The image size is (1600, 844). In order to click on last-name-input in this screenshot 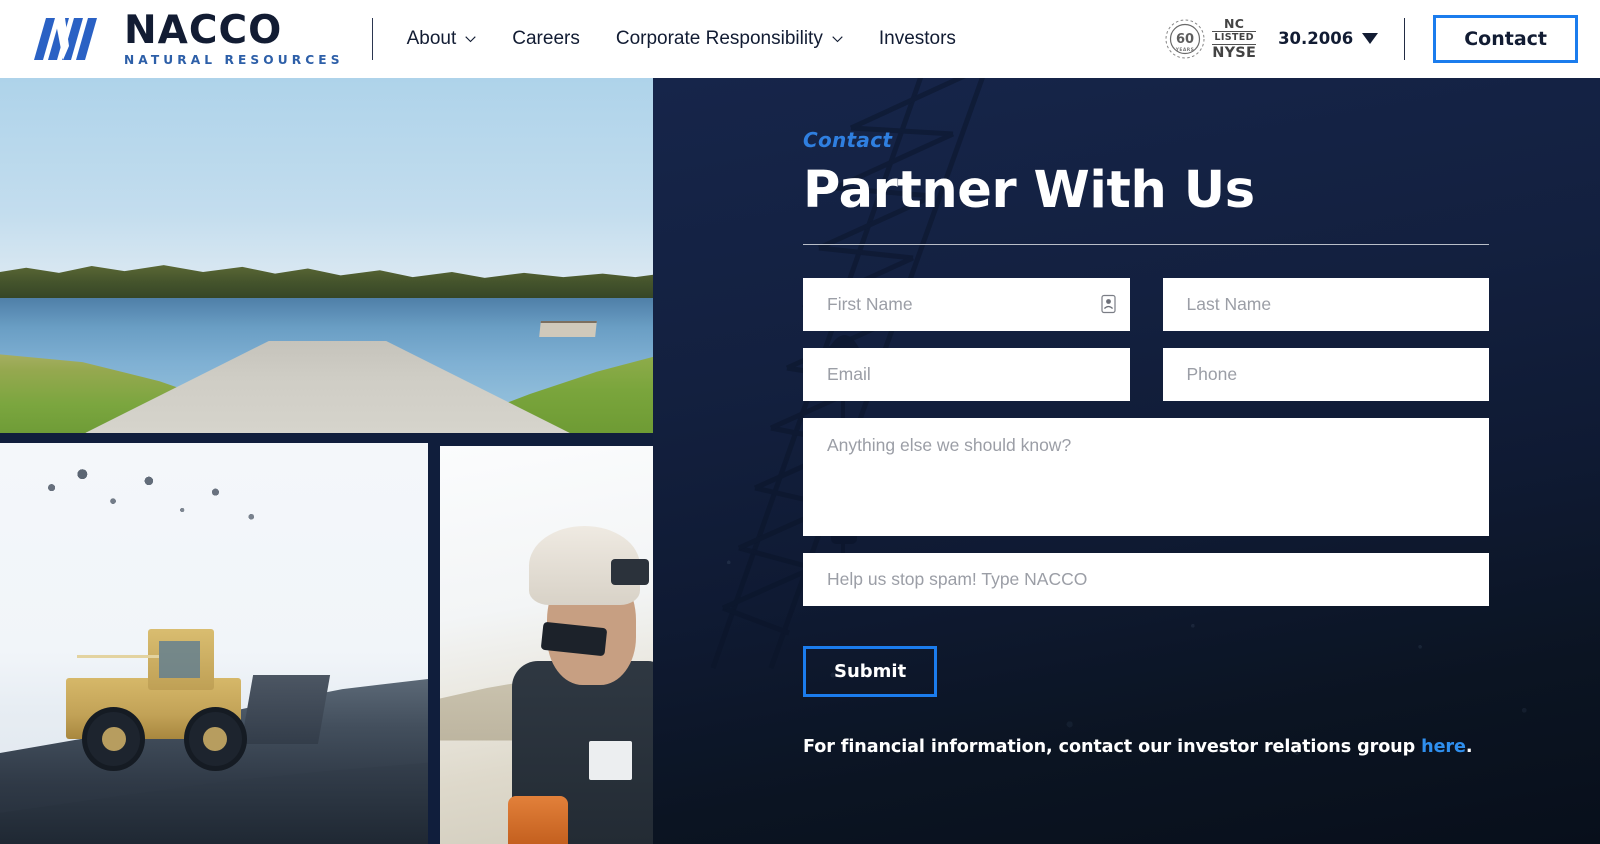, I will do `click(1325, 304)`.